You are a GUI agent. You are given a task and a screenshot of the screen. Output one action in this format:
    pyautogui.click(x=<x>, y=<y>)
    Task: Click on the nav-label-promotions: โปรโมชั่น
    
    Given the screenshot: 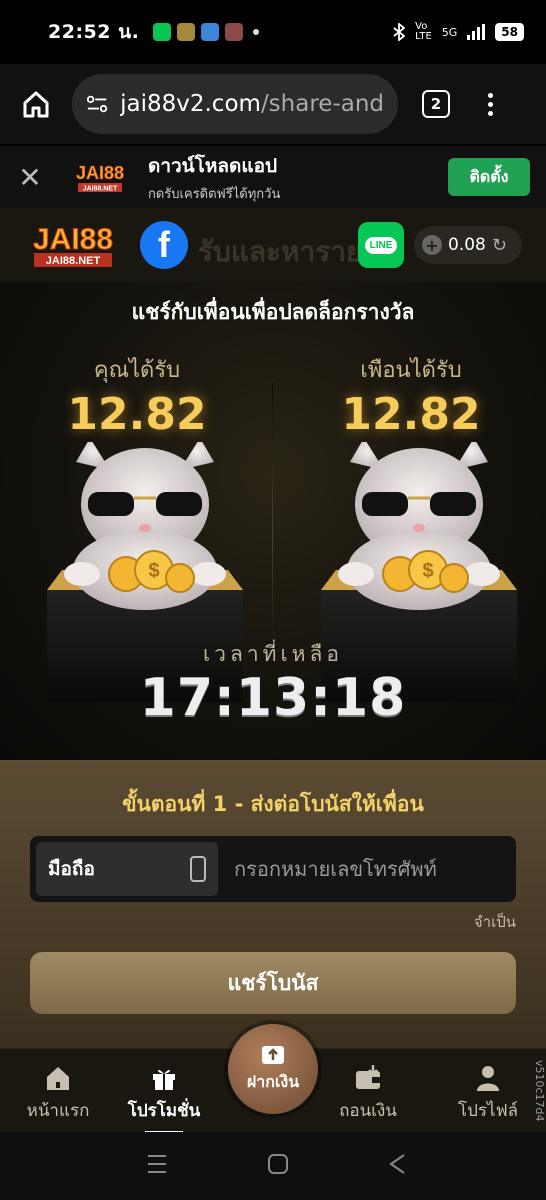 What is the action you would take?
    pyautogui.click(x=164, y=1111)
    